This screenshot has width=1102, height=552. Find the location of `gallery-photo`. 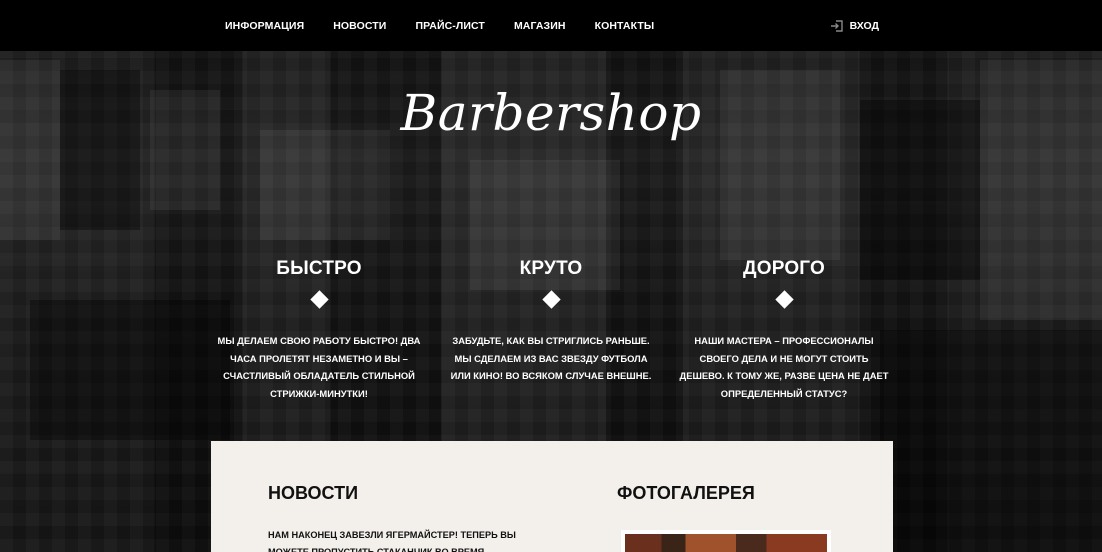

gallery-photo is located at coordinates (726, 541).